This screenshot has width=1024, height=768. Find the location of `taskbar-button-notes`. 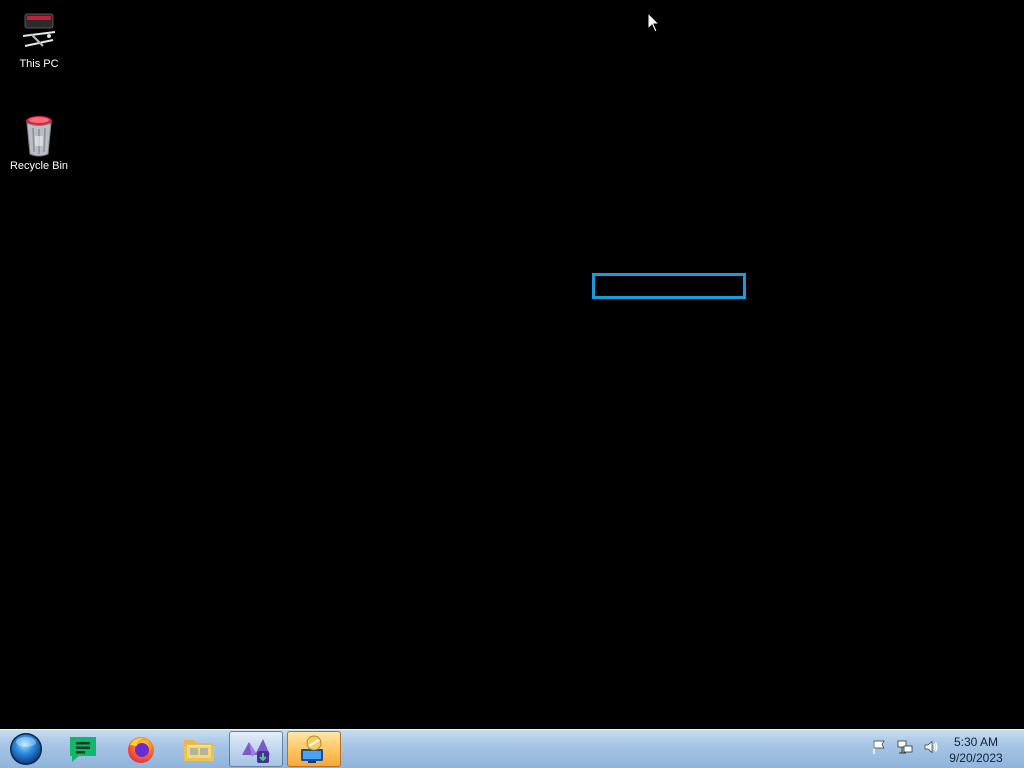

taskbar-button-notes is located at coordinates (83, 749).